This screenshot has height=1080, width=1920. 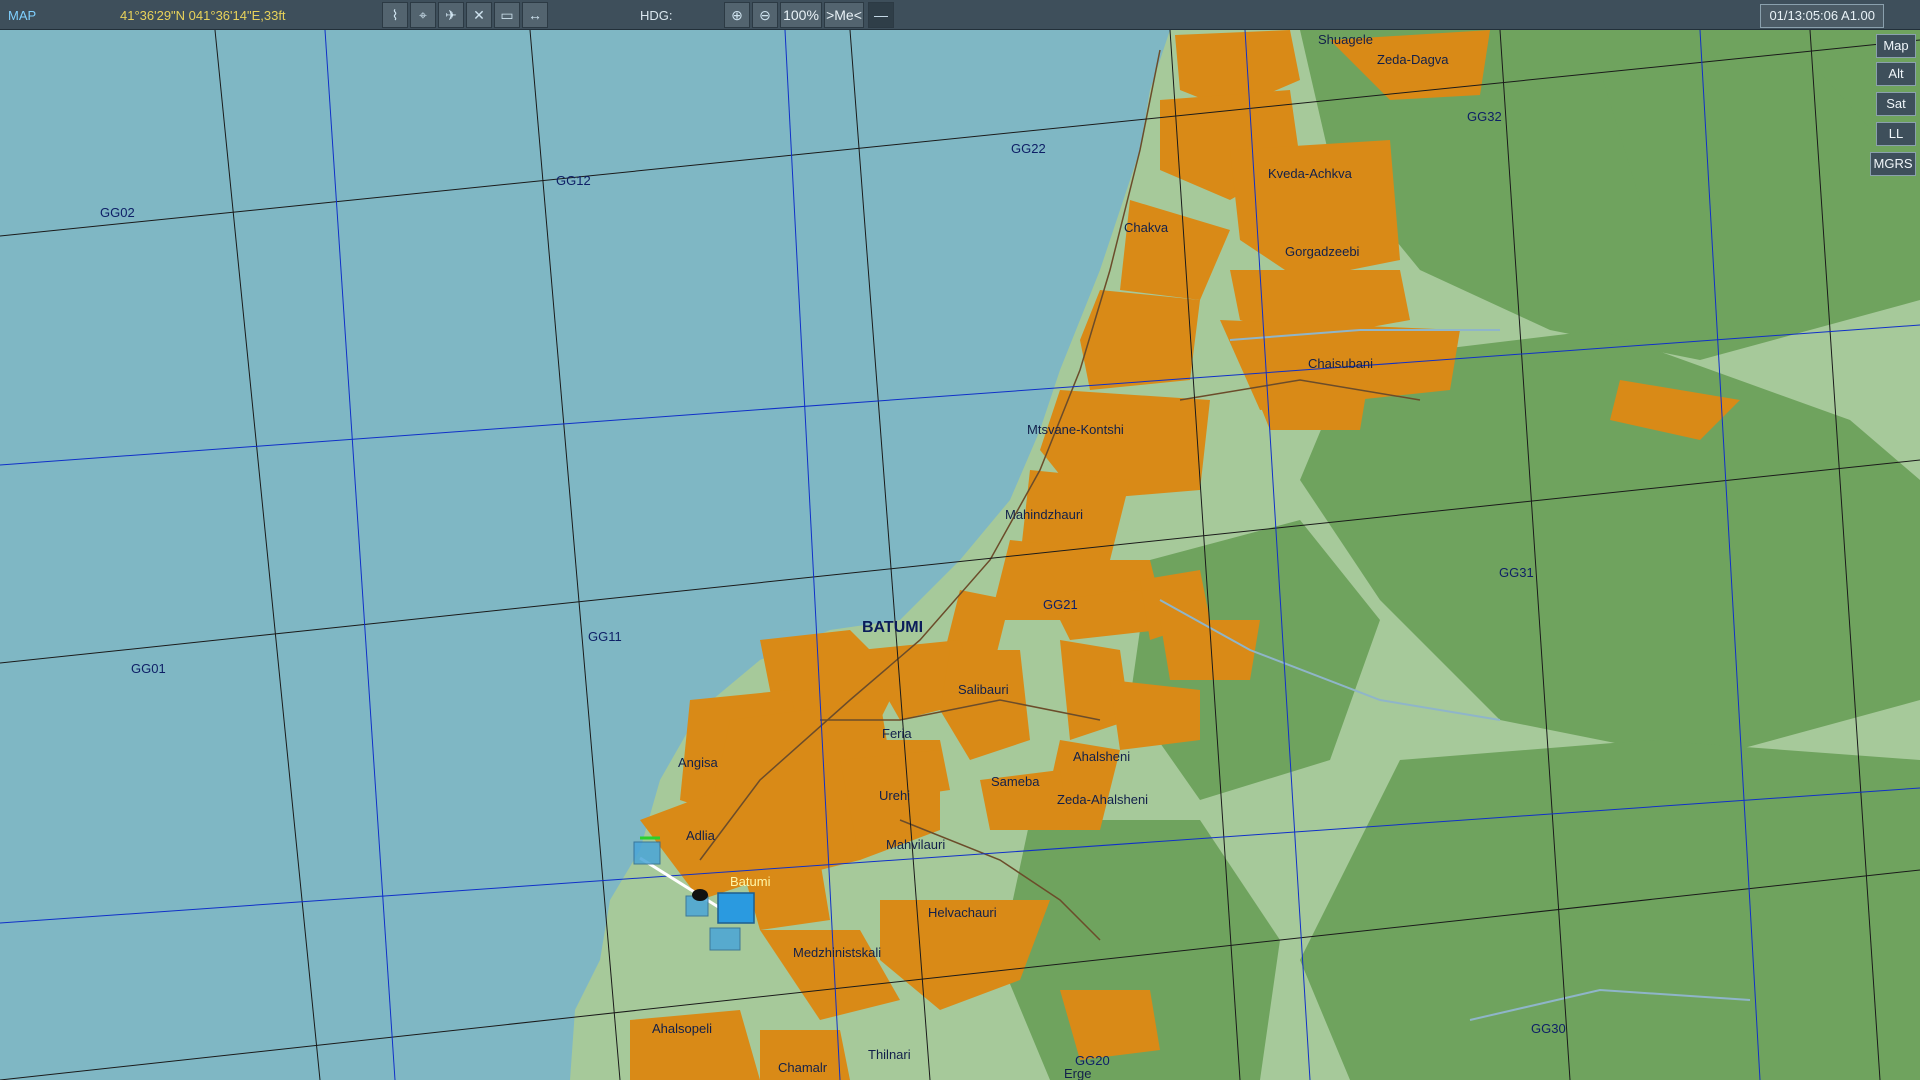 What do you see at coordinates (894, 795) in the screenshot?
I see `place-label-urehi: Urehi` at bounding box center [894, 795].